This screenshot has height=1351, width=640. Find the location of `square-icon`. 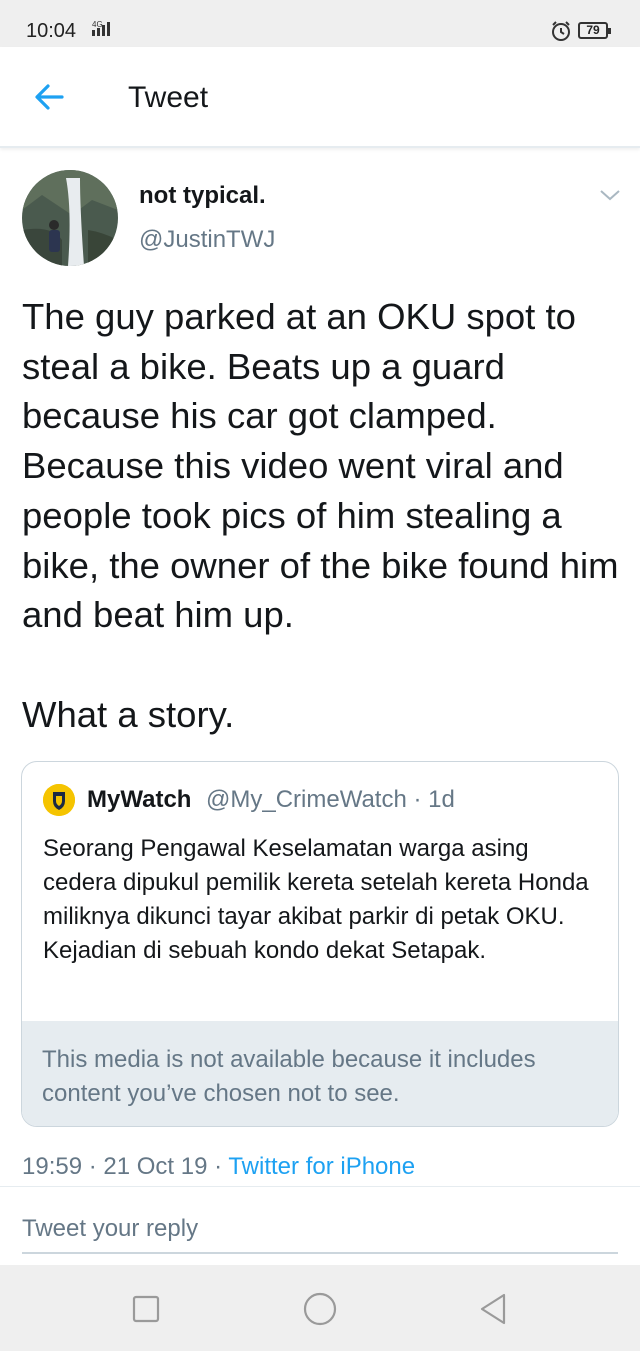

square-icon is located at coordinates (146, 1309).